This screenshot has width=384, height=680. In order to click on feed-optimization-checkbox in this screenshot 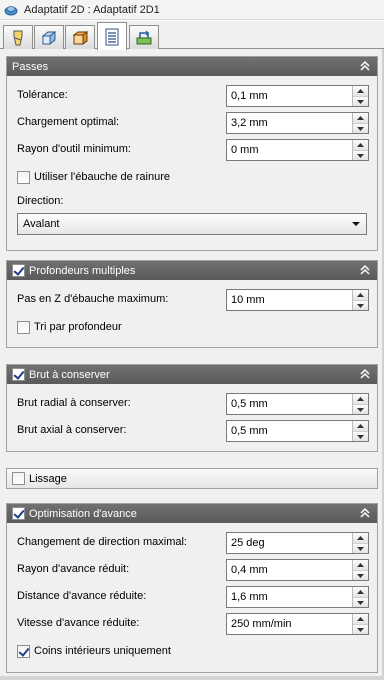, I will do `click(18, 513)`.